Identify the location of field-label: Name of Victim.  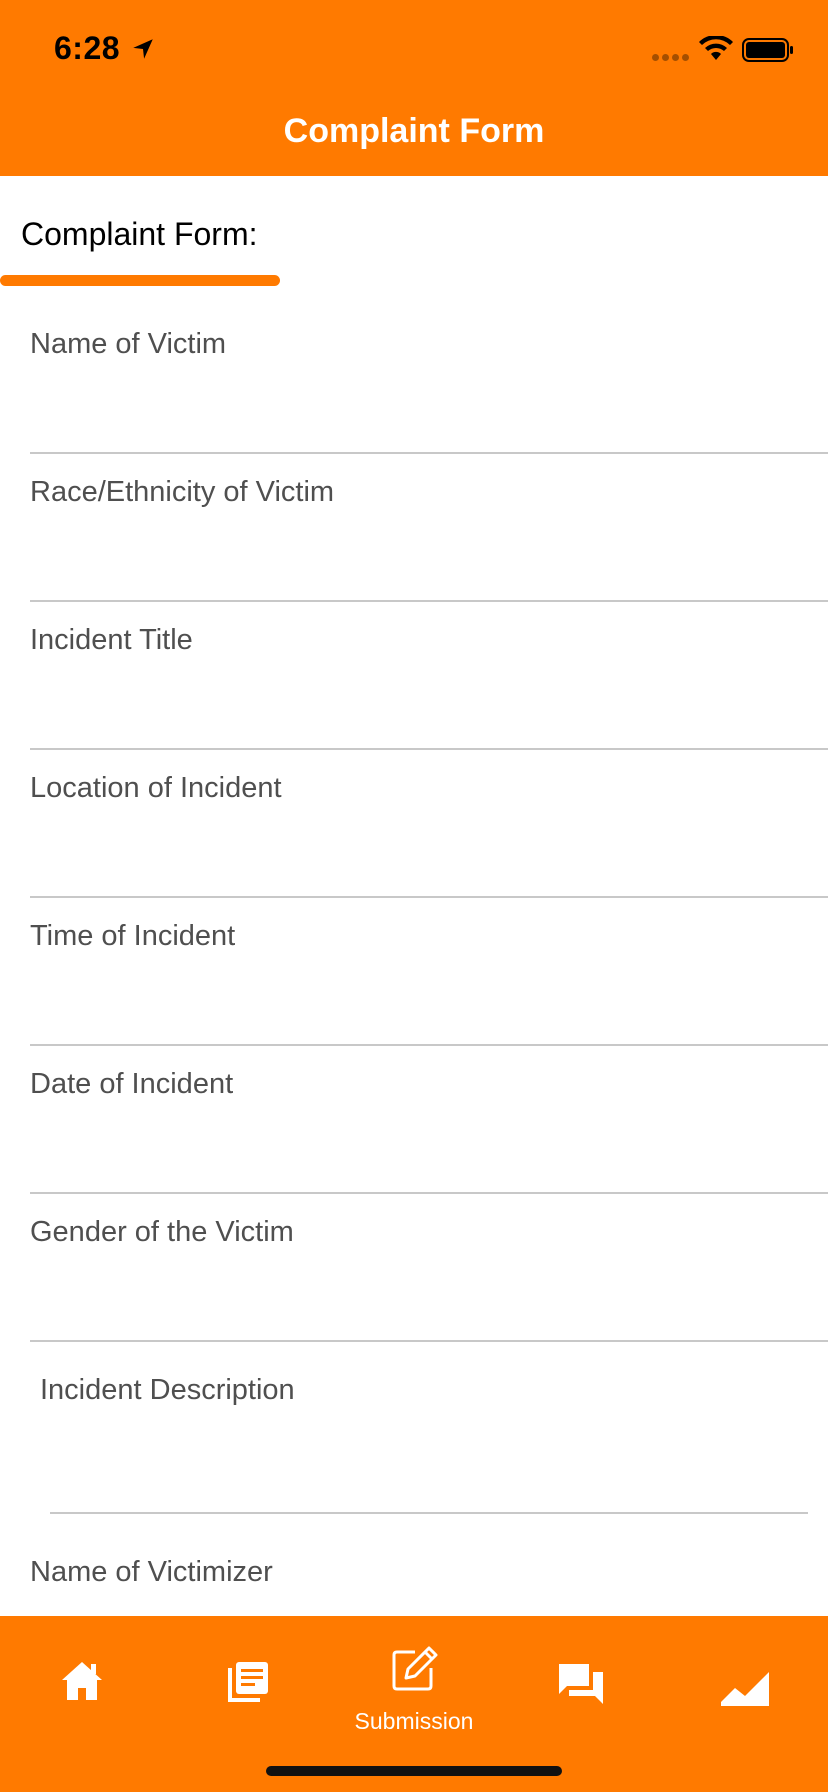
(128, 344).